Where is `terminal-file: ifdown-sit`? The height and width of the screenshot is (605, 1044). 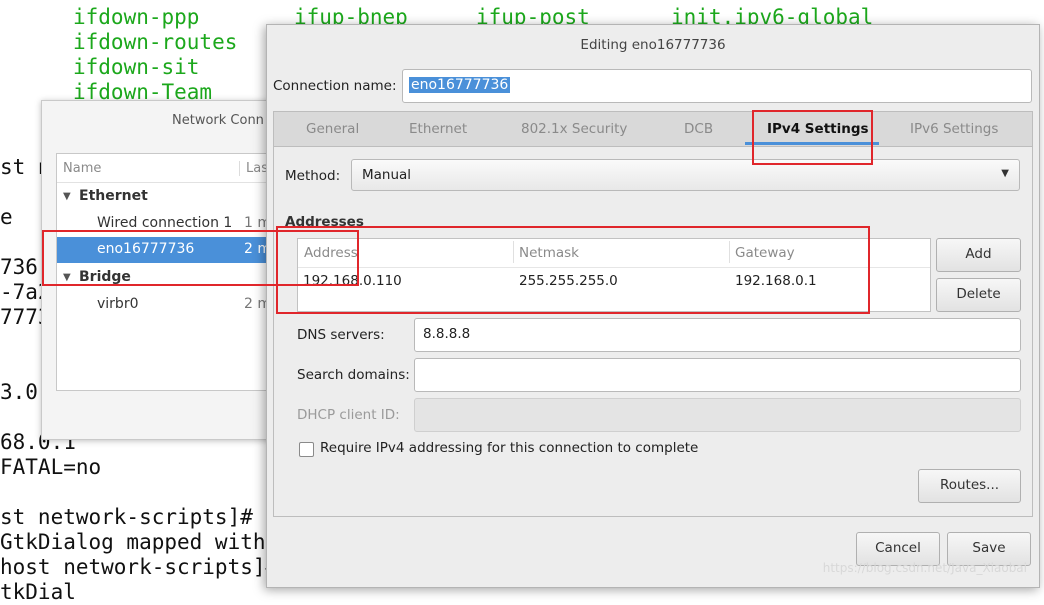
terminal-file: ifdown-sit is located at coordinates (136, 67).